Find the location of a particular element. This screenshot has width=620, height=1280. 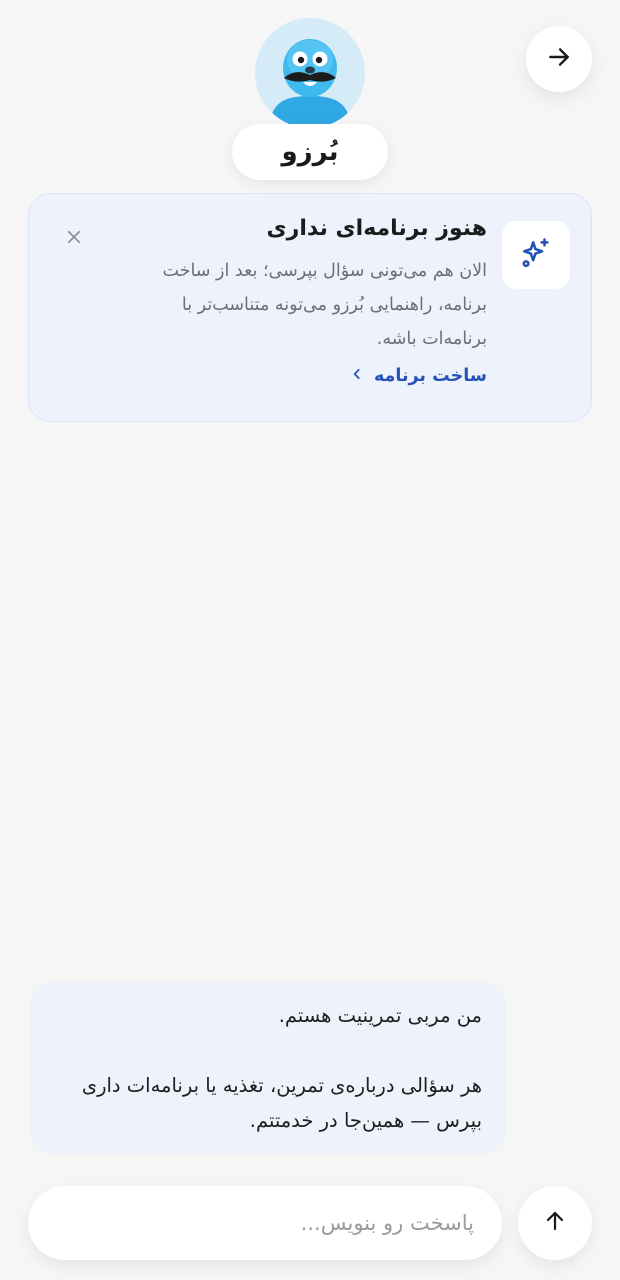

close-card-button is located at coordinates (74, 239).